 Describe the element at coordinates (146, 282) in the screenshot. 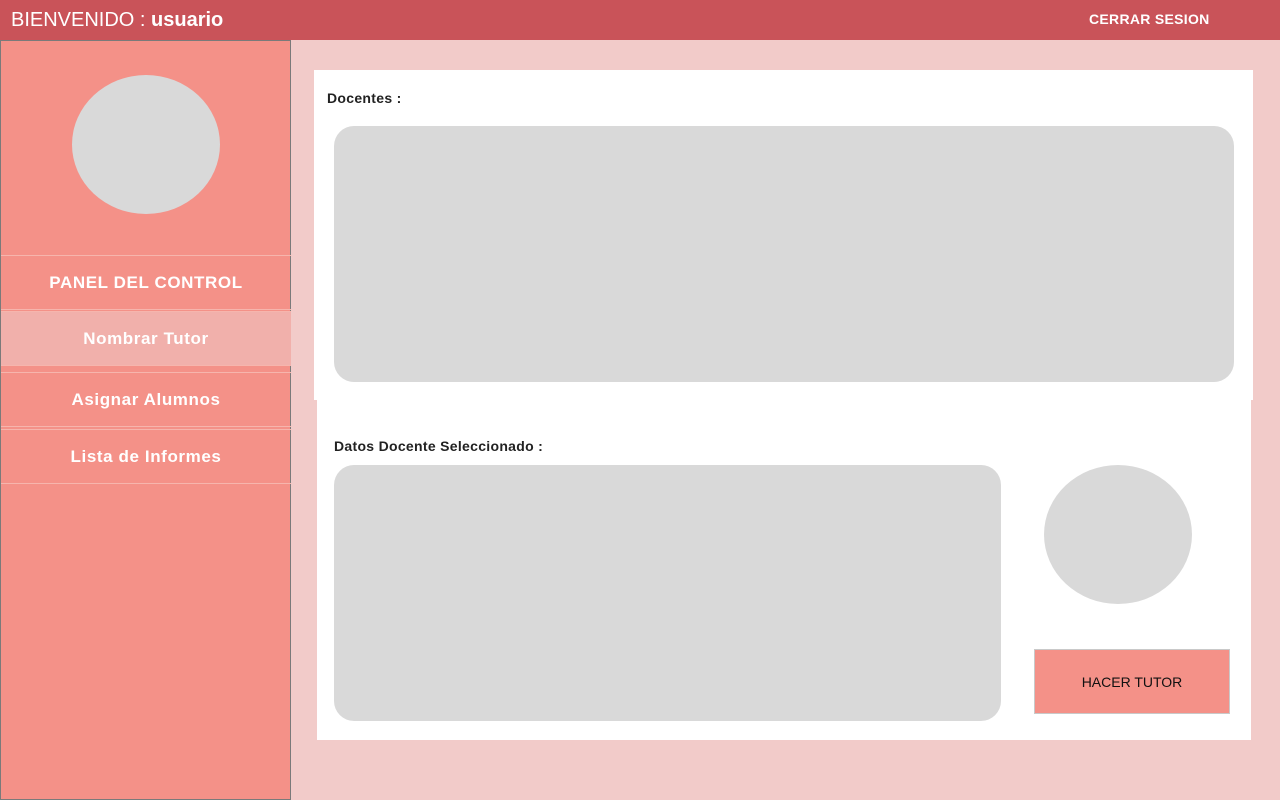

I see `sidebar-item-panel-del-control: PANEL DEL CONTROL` at that location.